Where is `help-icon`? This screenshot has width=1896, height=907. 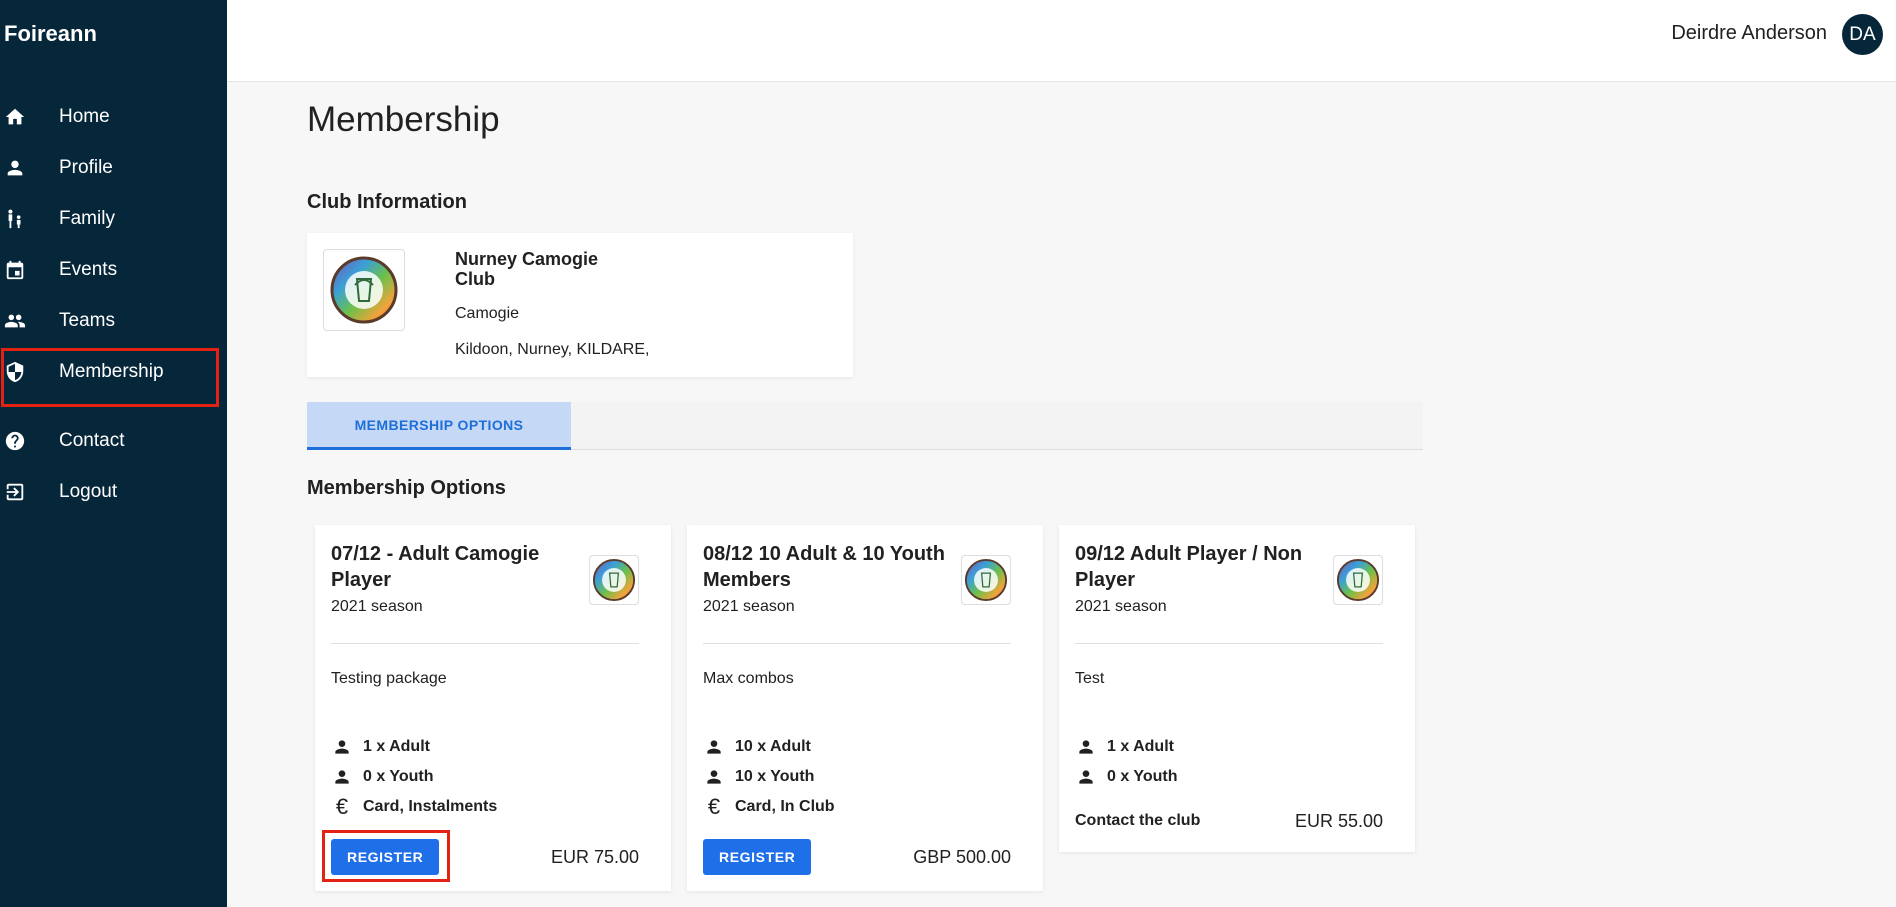
help-icon is located at coordinates (15, 441).